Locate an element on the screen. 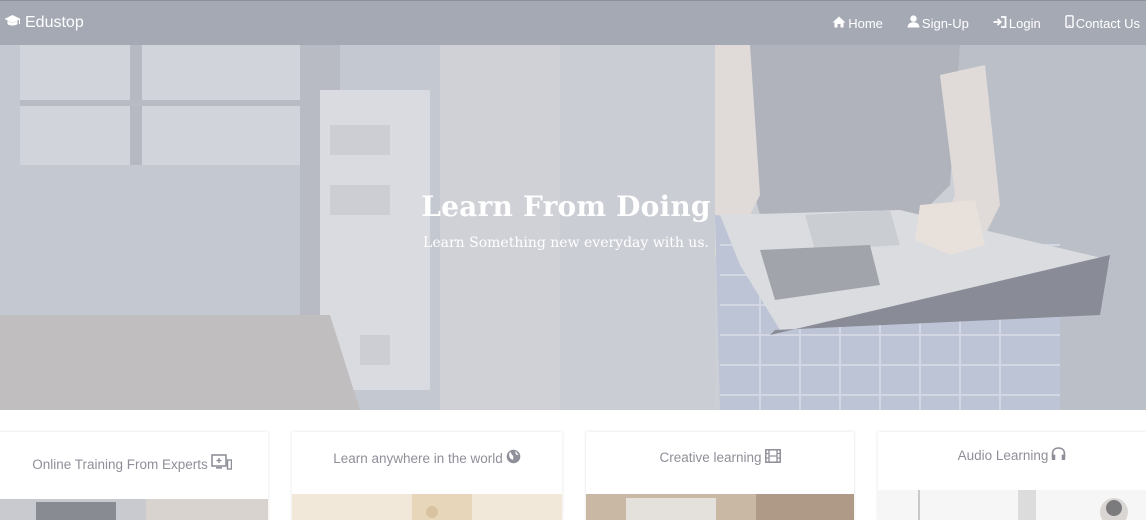 This screenshot has height=520, width=1146. feature-title-creative: Creative learning is located at coordinates (720, 457).